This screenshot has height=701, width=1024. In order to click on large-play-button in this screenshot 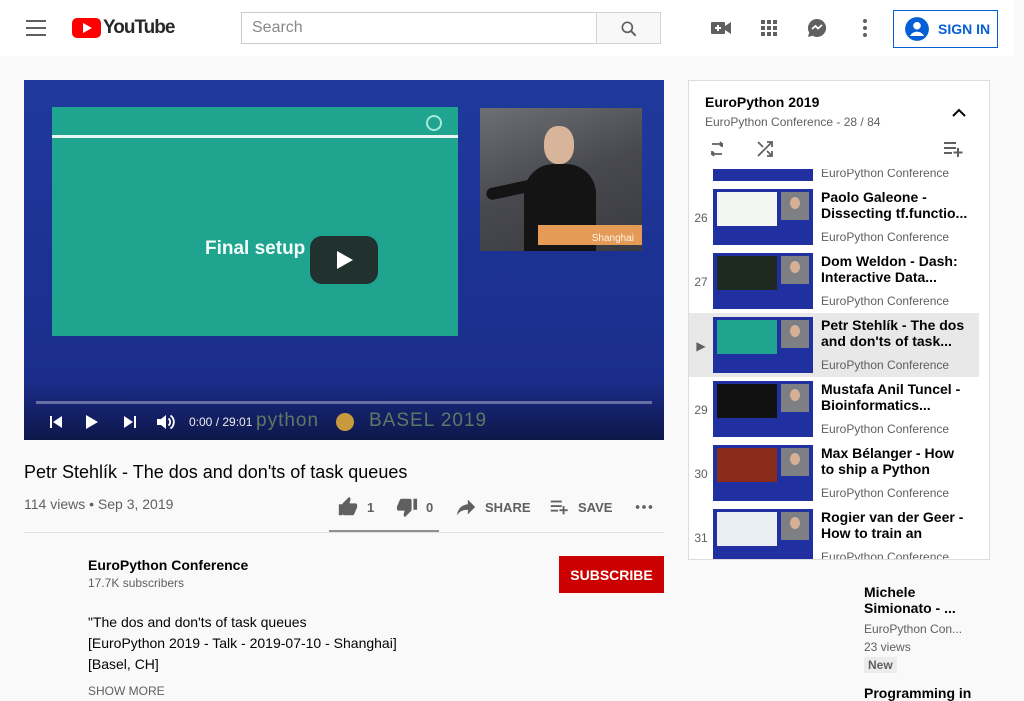, I will do `click(344, 260)`.